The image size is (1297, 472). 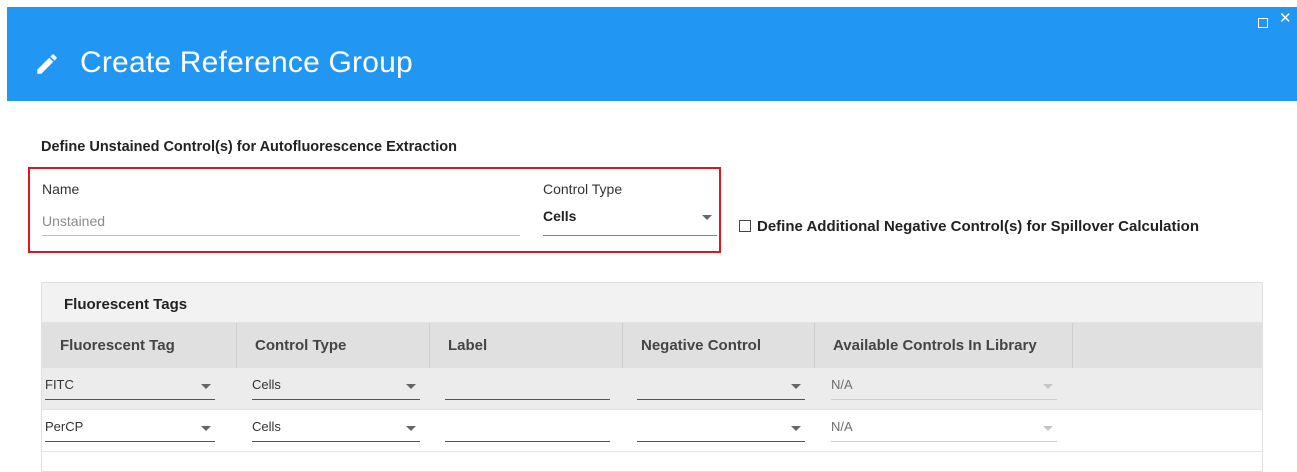 What do you see at coordinates (935, 345) in the screenshot?
I see `column-header-label: Available Controls In Library` at bounding box center [935, 345].